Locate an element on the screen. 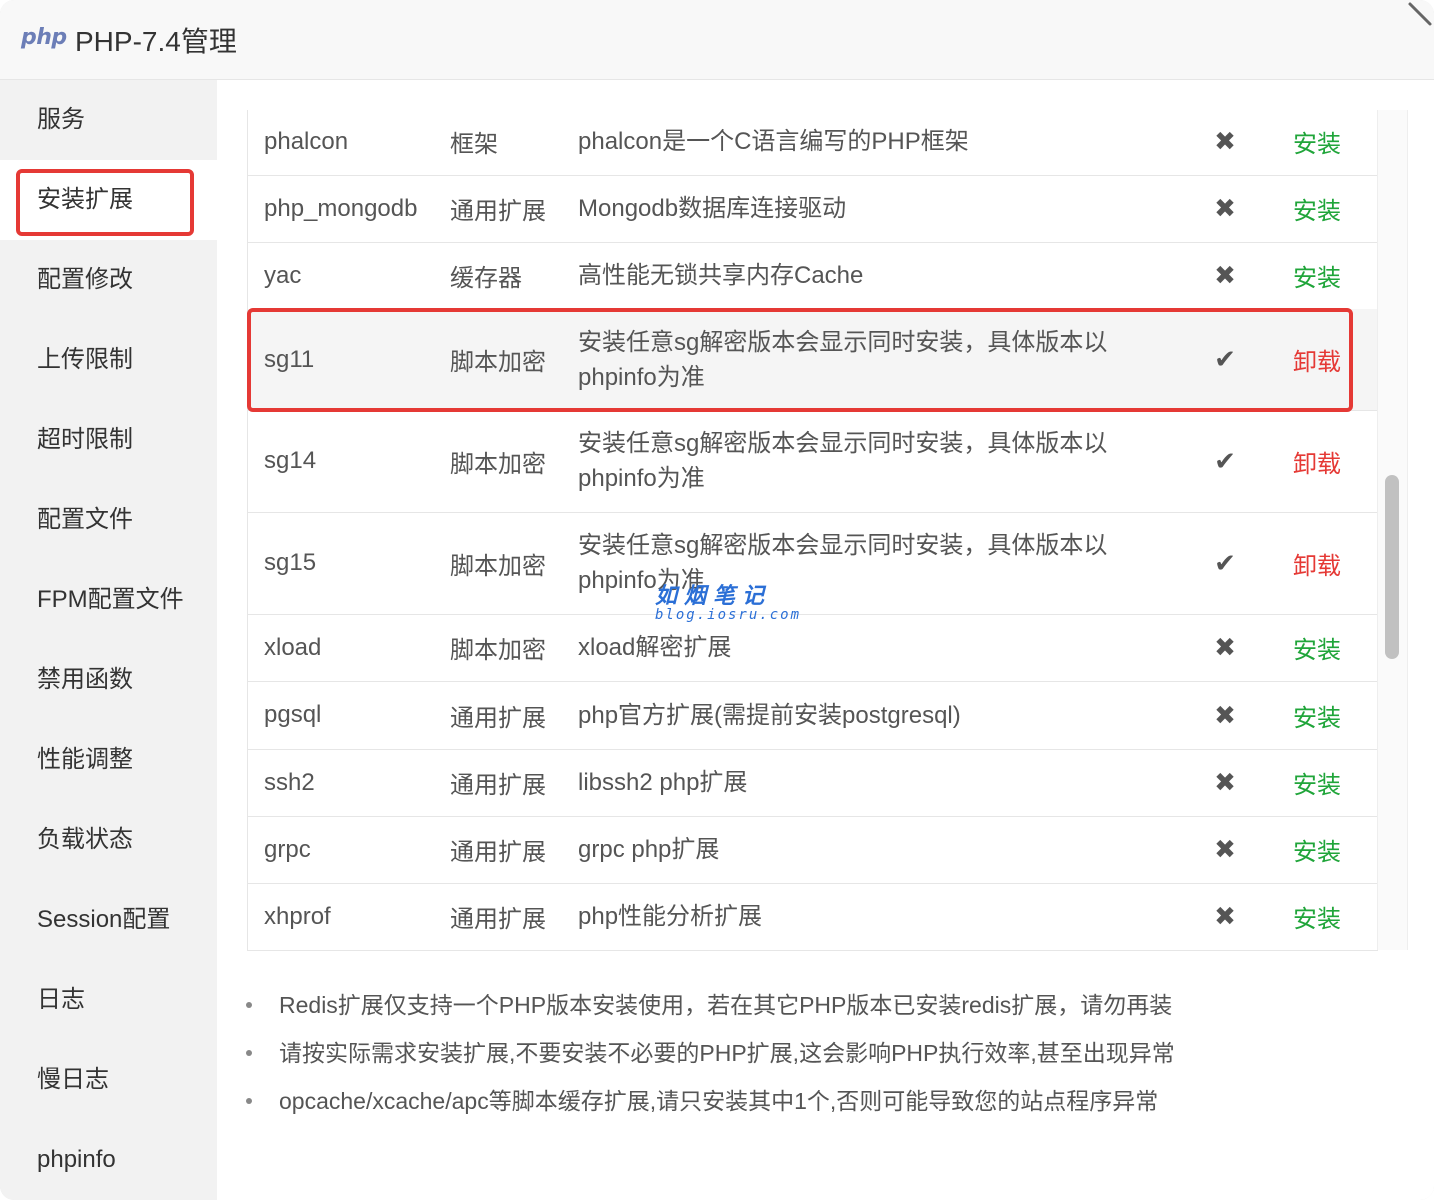 This screenshot has height=1200, width=1434. extension-description: php性能分析扩展 is located at coordinates (670, 916).